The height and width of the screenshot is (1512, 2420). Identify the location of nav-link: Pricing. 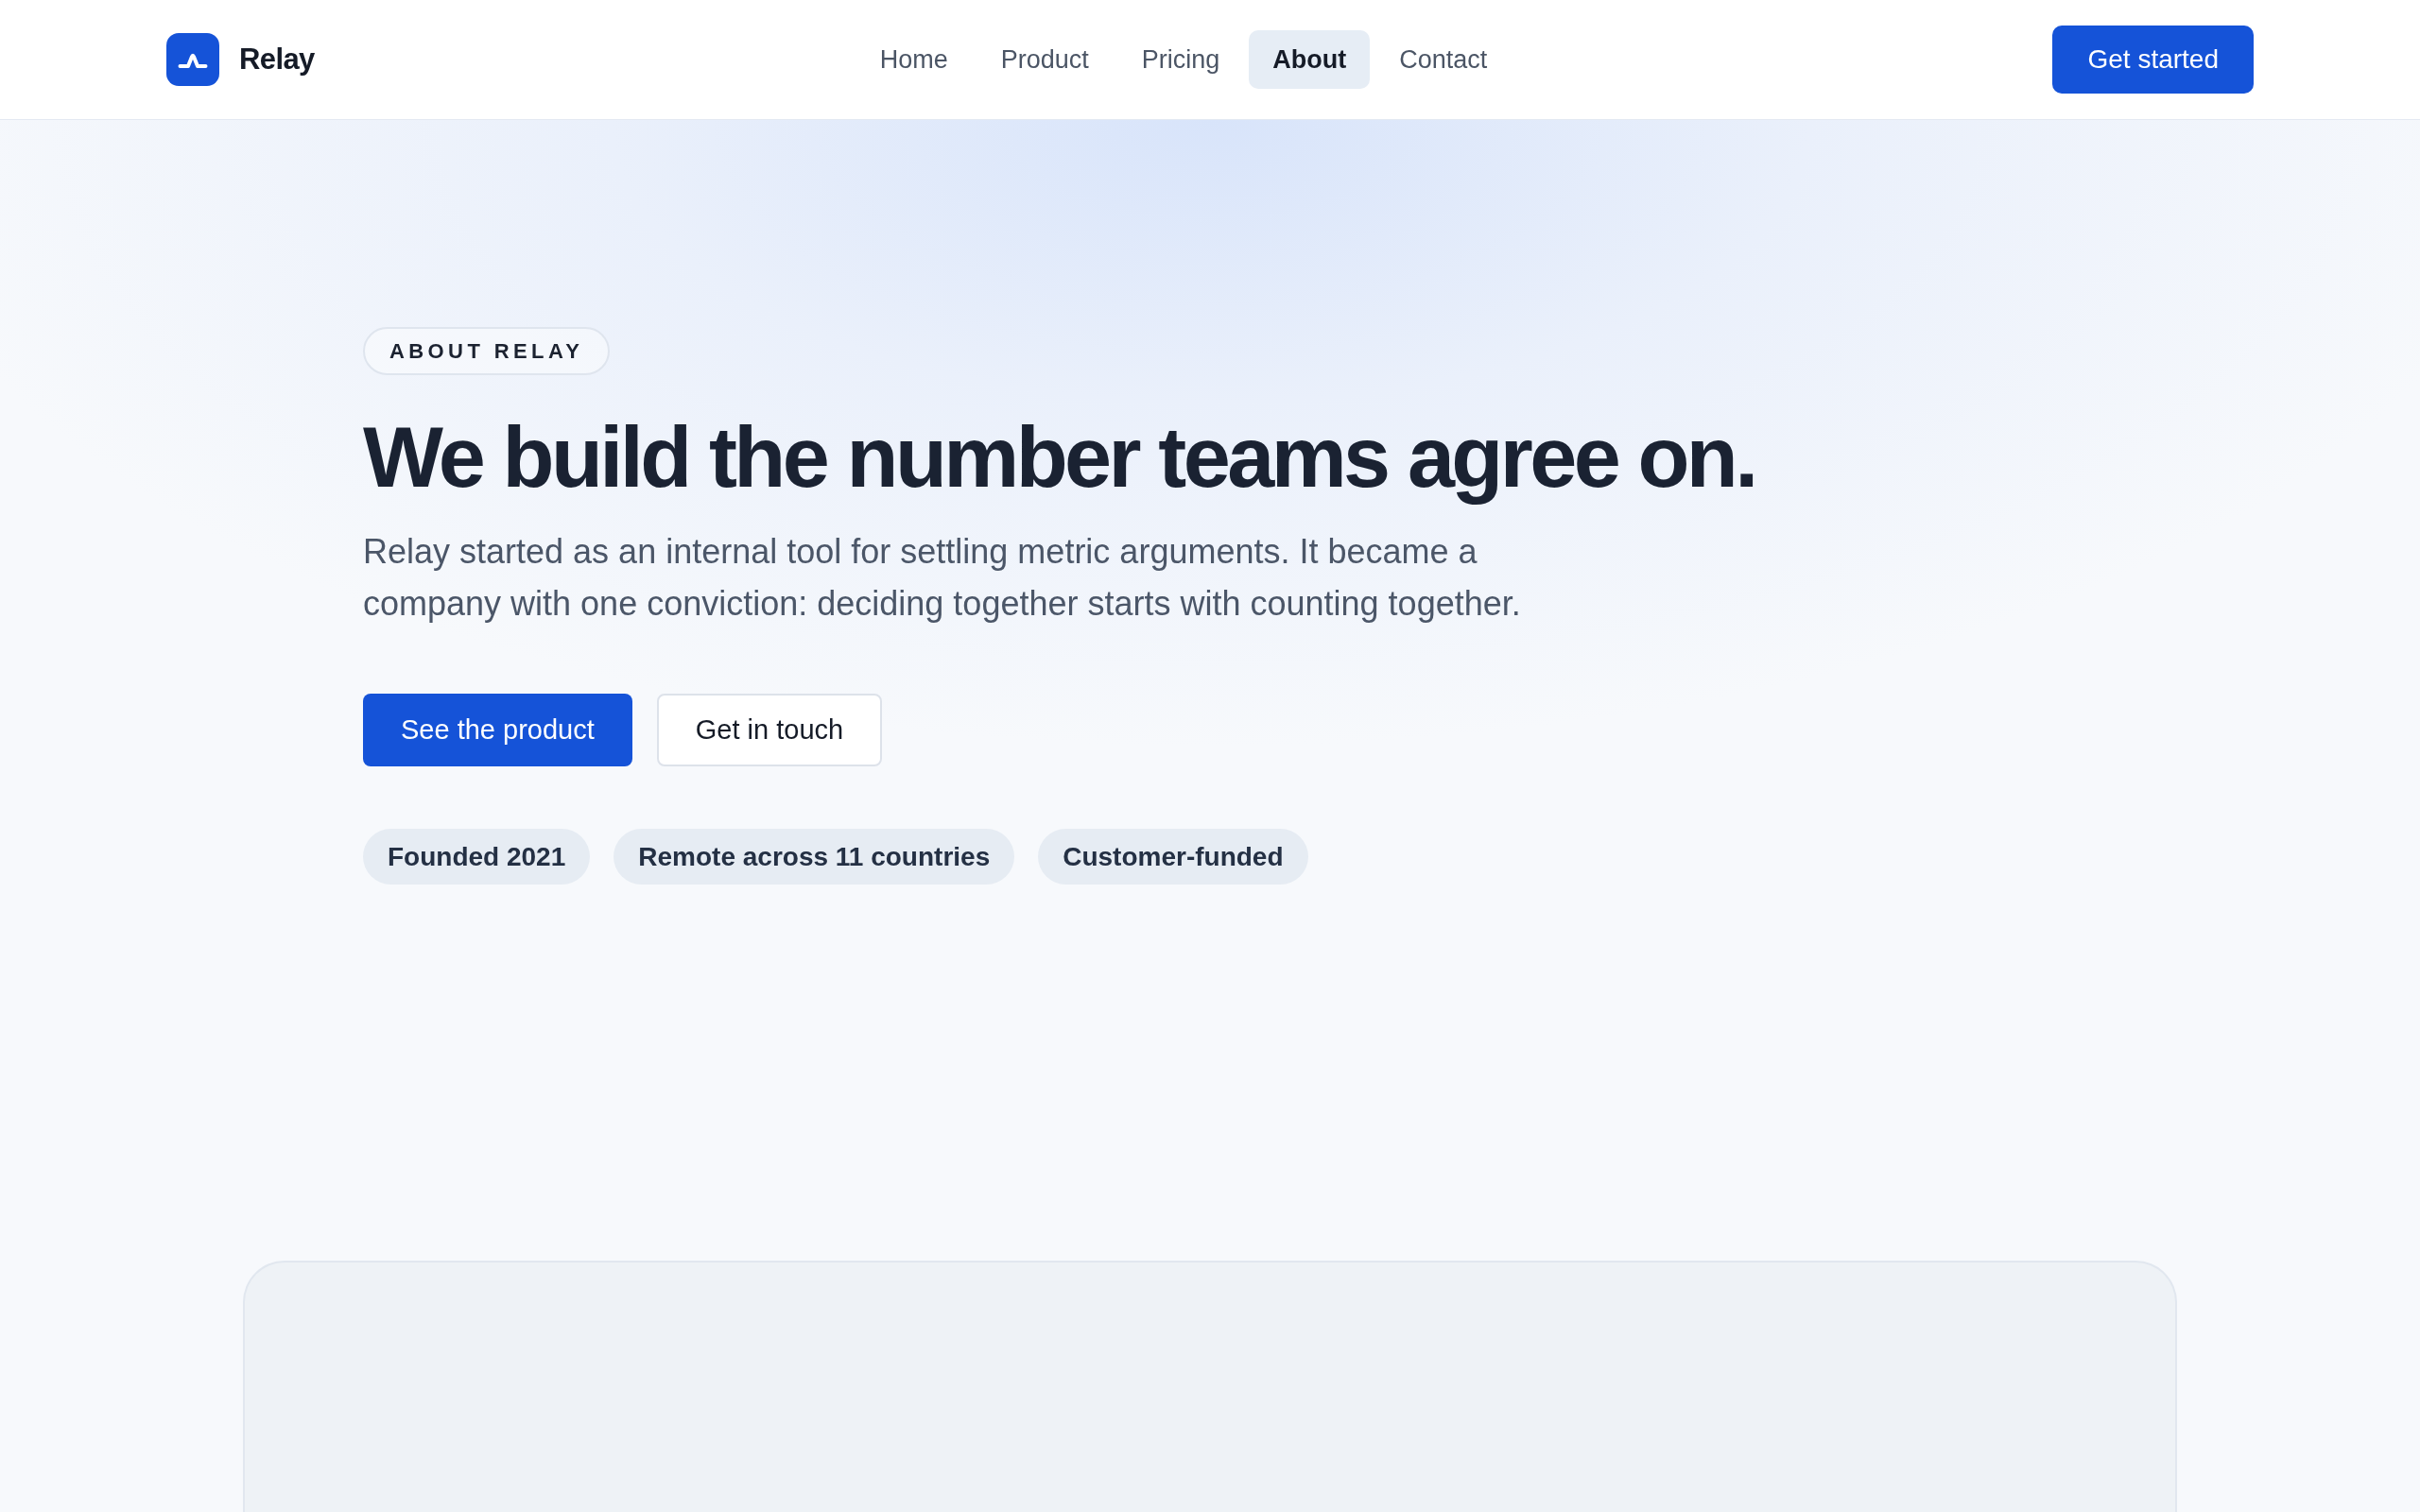
(1181, 59).